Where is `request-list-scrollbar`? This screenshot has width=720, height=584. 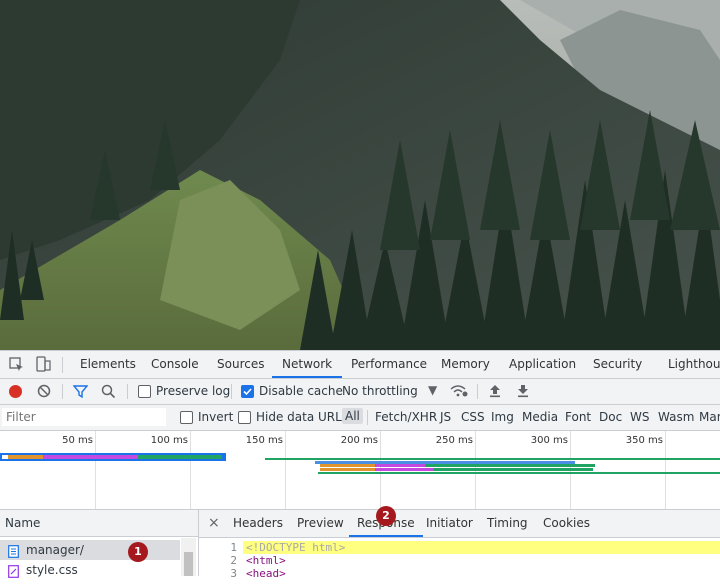 request-list-scrollbar is located at coordinates (188, 557).